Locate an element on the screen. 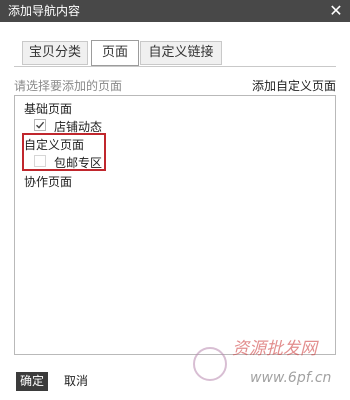 This screenshot has width=350, height=400. dialog-title: 添加导航内容 is located at coordinates (44, 11).